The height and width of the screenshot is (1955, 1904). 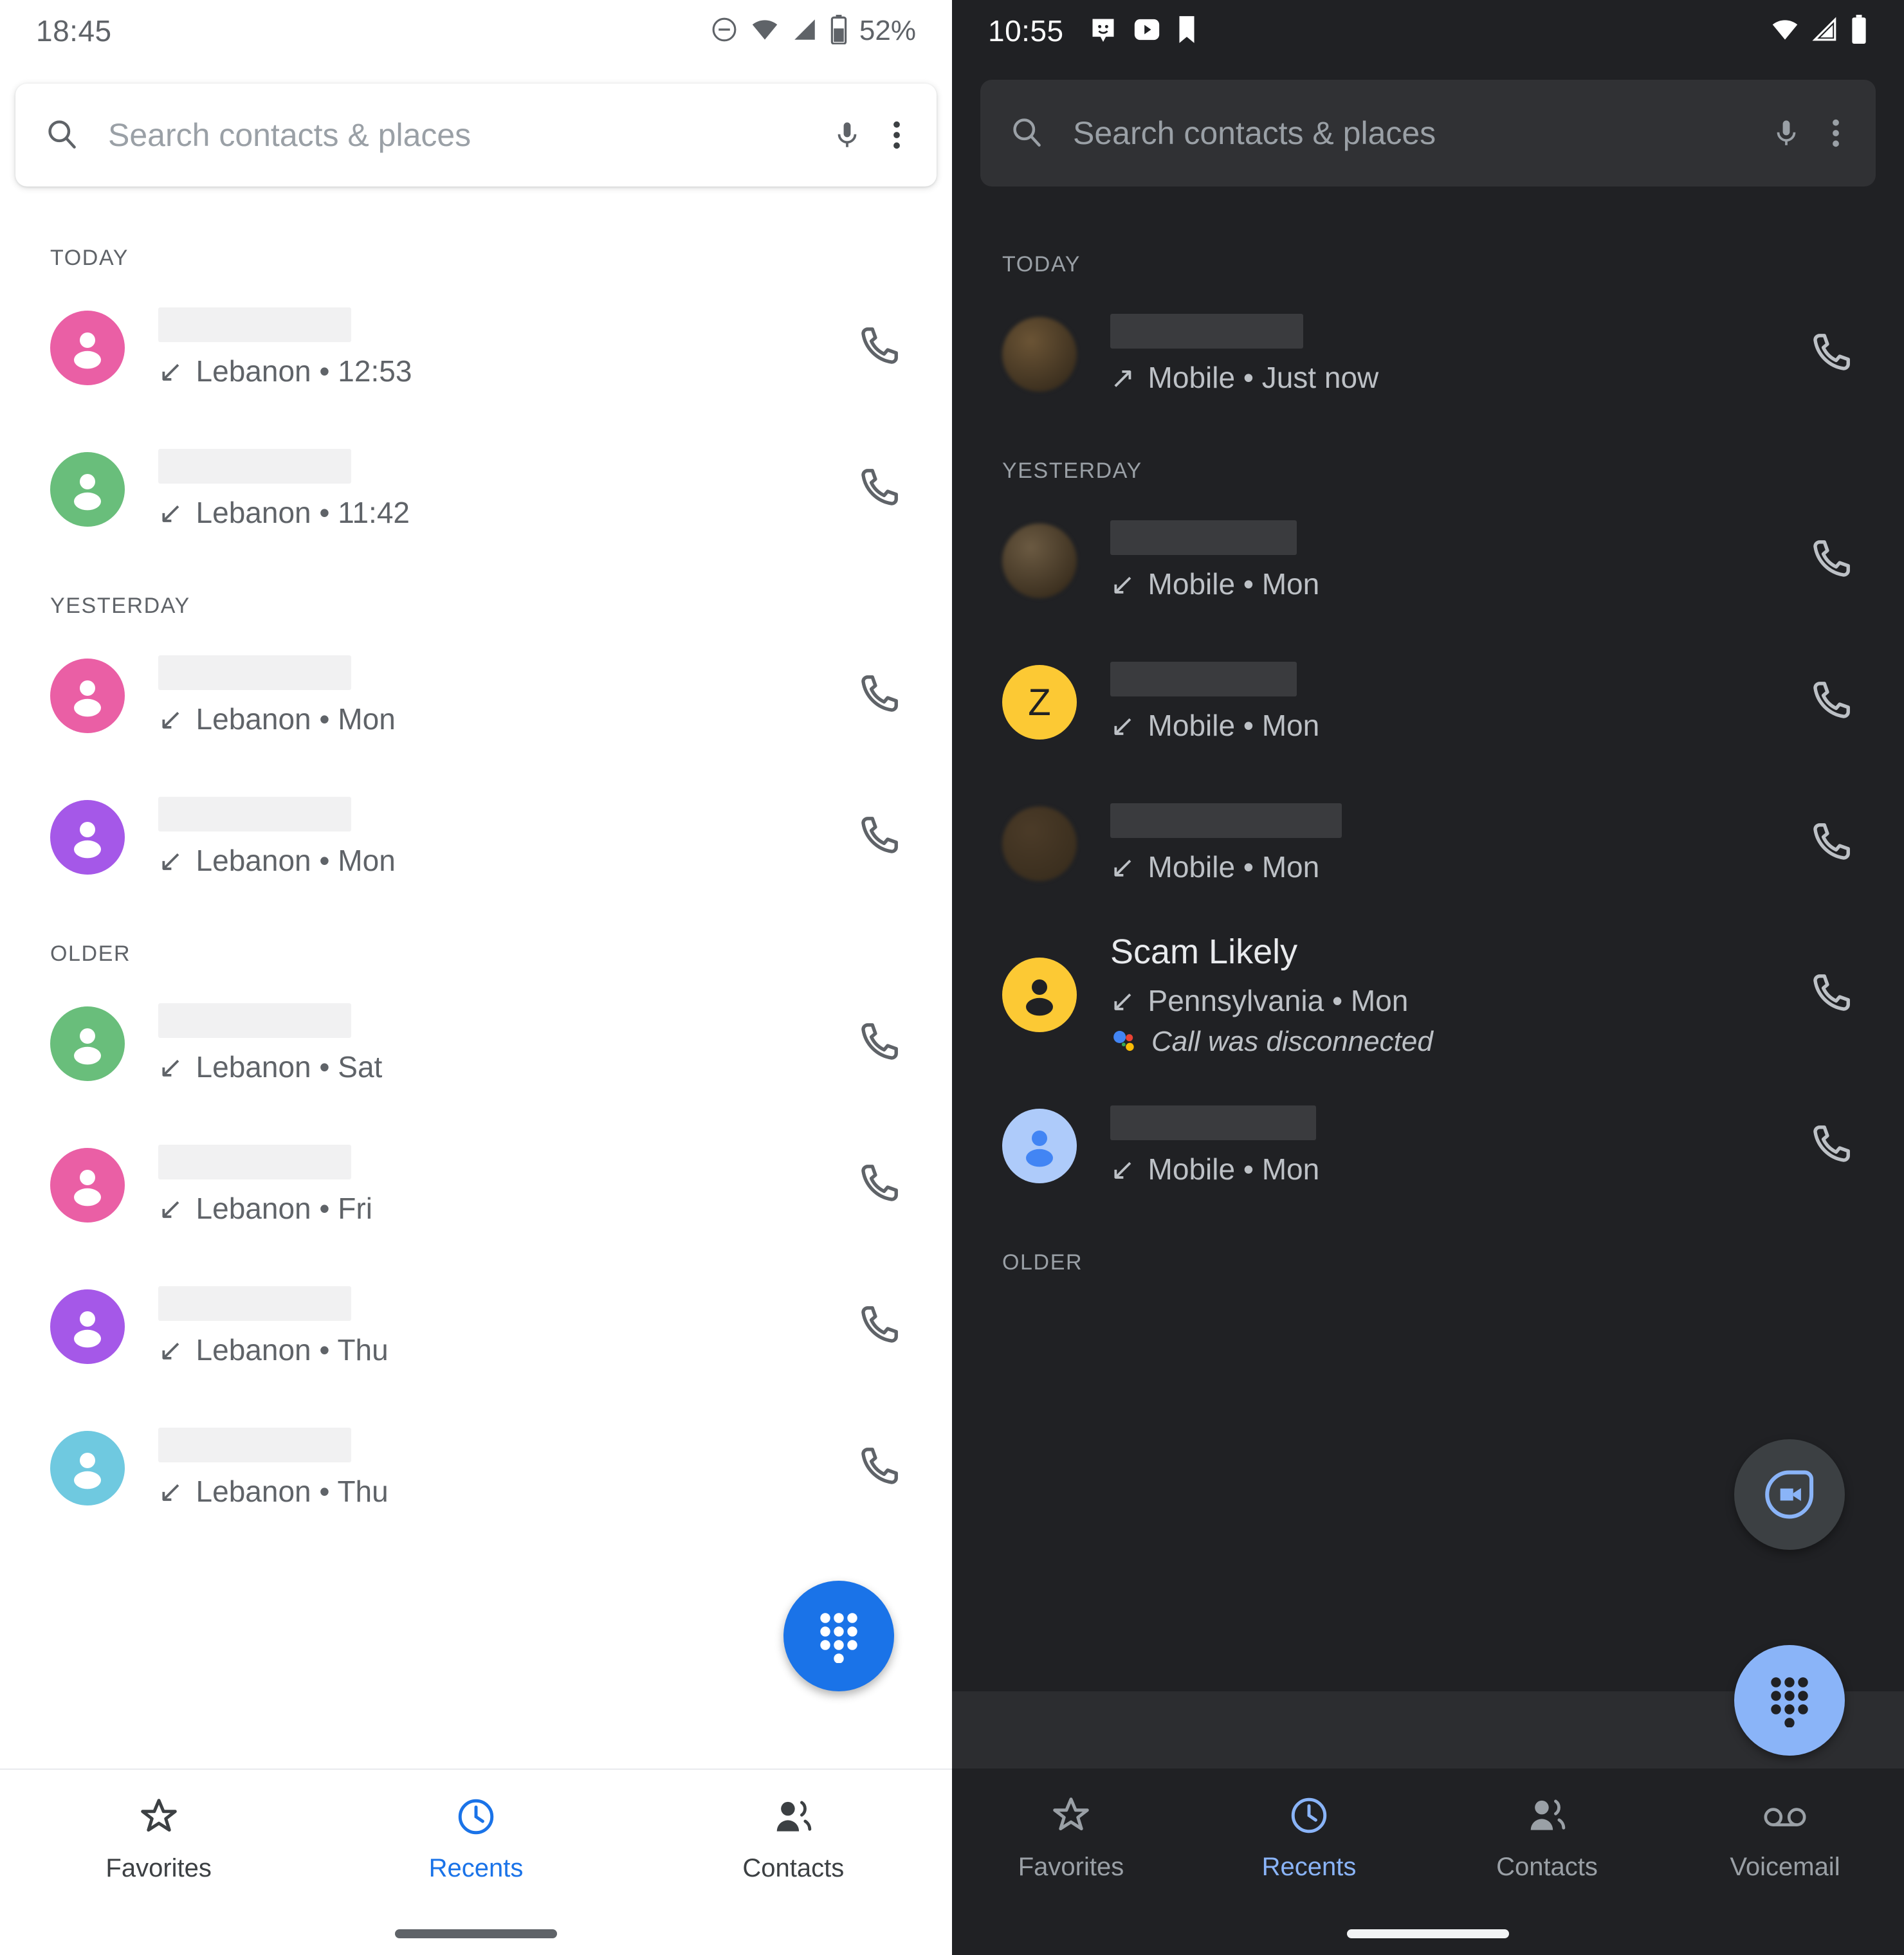 I want to click on bottom-navigation-dark: Favorites Recents Contacts Voicemail, so click(x=1428, y=1862).